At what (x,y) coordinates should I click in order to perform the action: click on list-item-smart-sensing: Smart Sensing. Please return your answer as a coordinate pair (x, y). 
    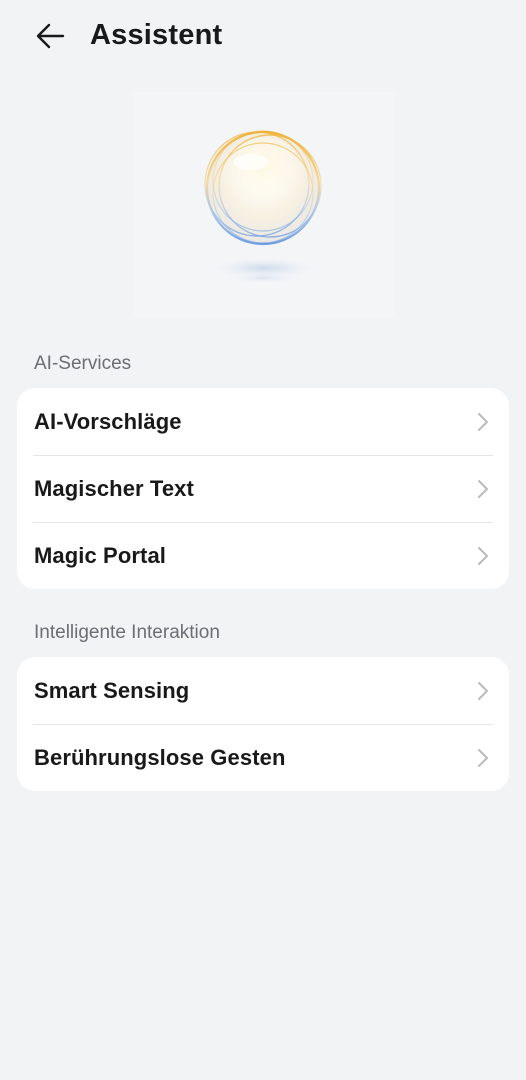
    Looking at the image, I should click on (263, 690).